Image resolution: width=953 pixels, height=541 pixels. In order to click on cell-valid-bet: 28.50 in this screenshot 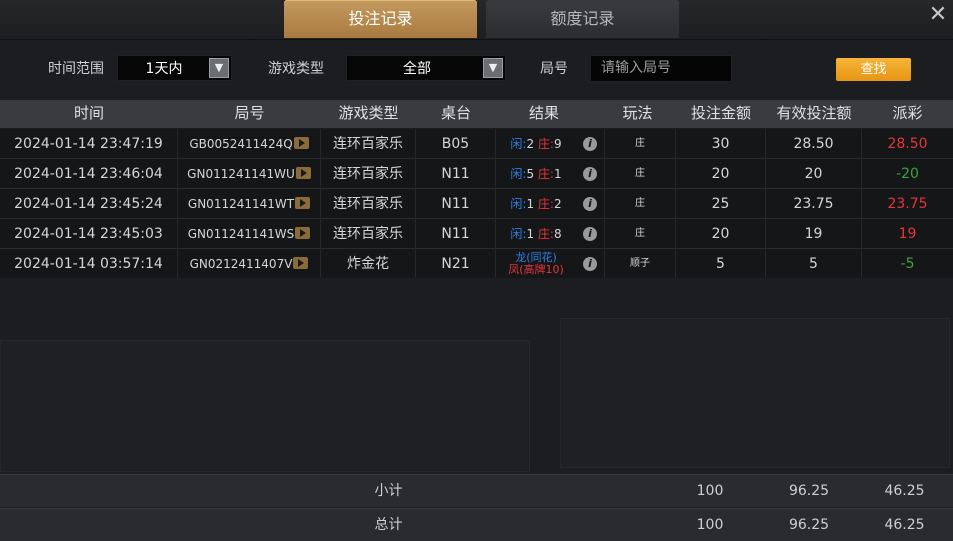, I will do `click(814, 144)`.